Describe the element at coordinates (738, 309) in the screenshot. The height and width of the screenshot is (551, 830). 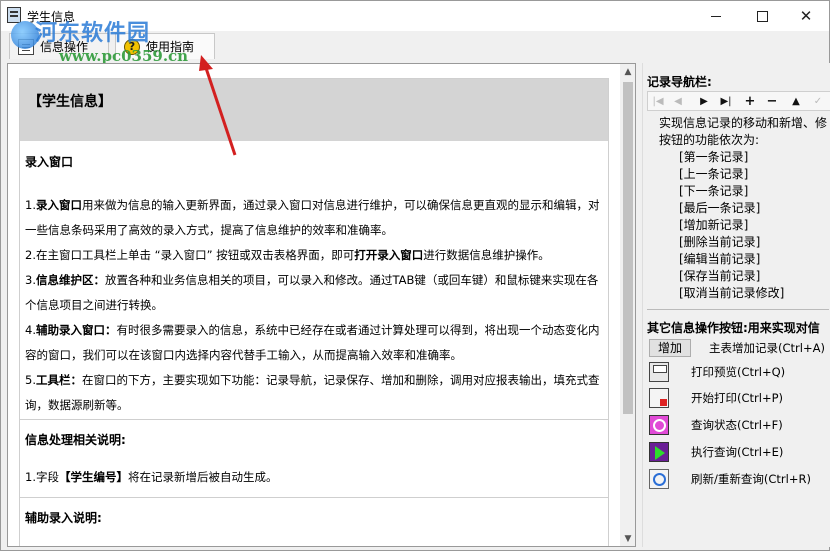
I see `side-divider` at that location.